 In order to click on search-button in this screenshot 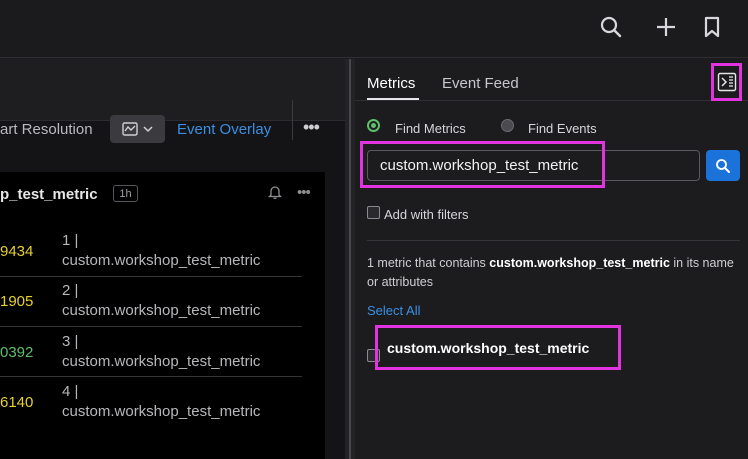, I will do `click(723, 165)`.